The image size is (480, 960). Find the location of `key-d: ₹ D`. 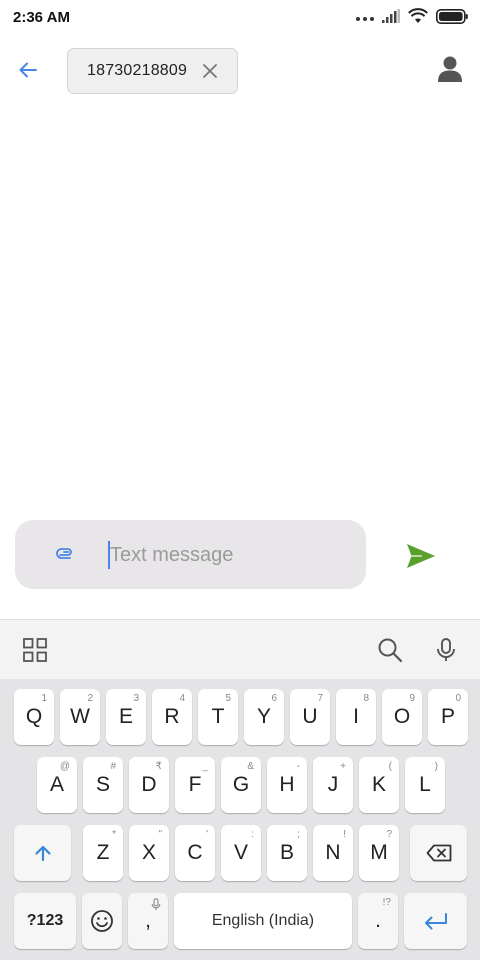

key-d: ₹ D is located at coordinates (149, 785).